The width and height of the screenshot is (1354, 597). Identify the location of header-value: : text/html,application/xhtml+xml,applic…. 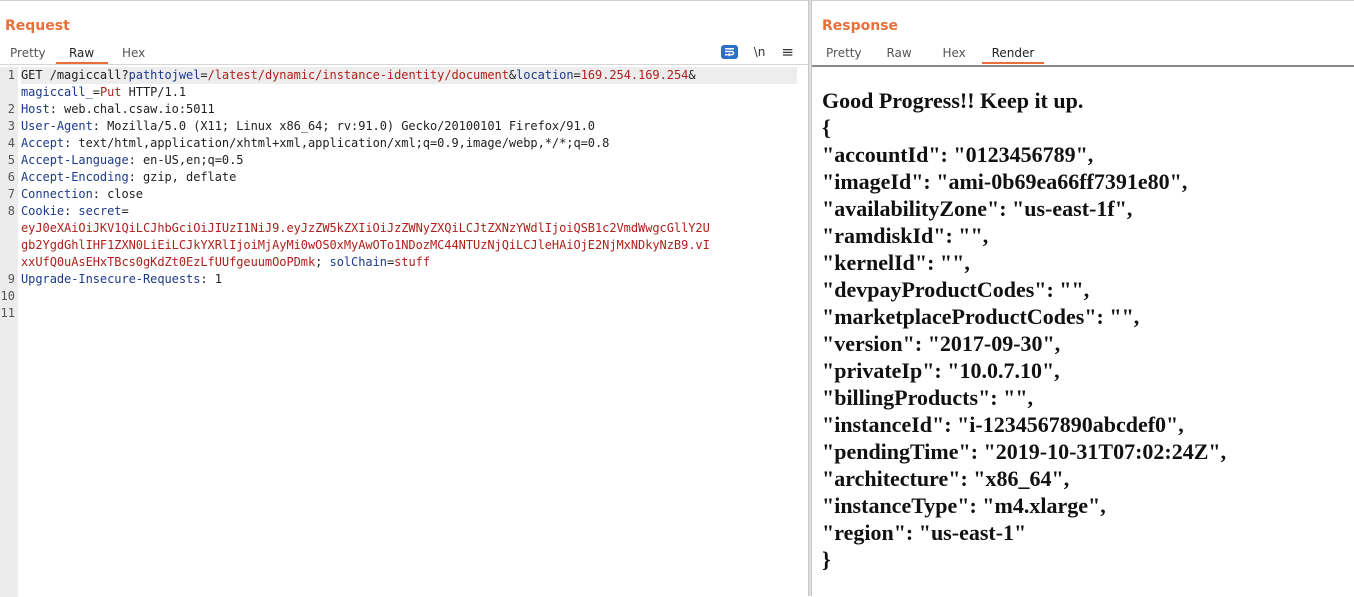
(337, 143).